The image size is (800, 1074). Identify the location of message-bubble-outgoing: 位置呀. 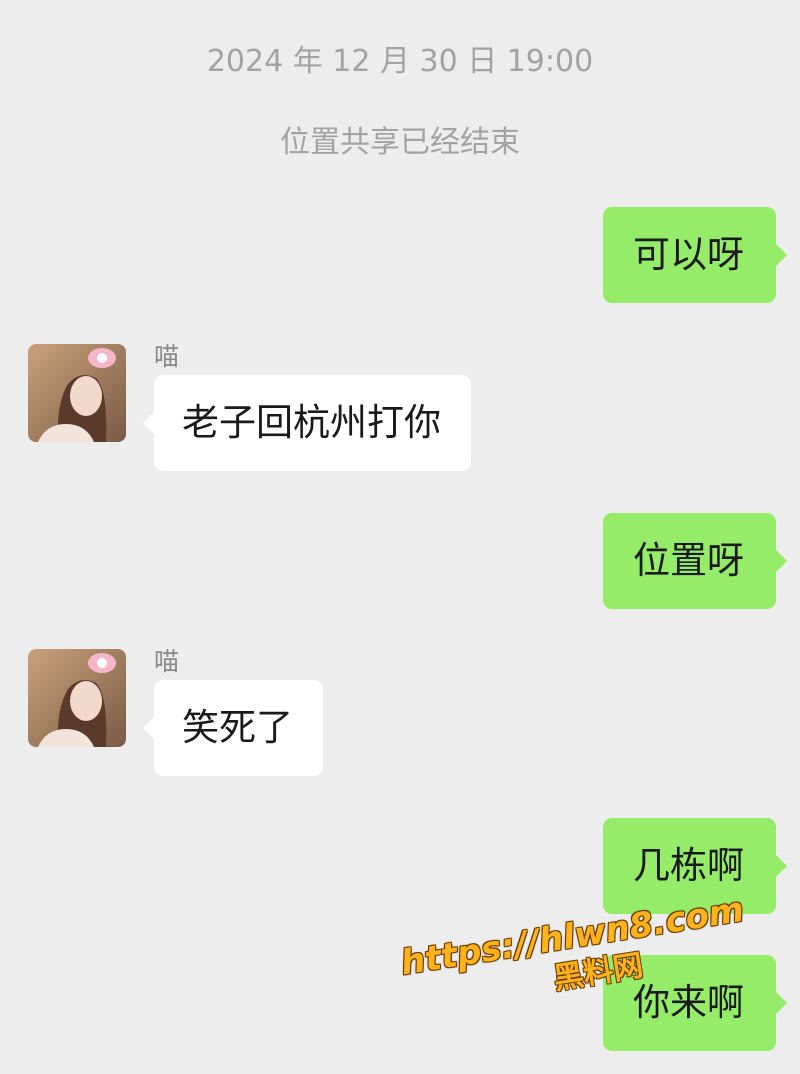
(695, 561).